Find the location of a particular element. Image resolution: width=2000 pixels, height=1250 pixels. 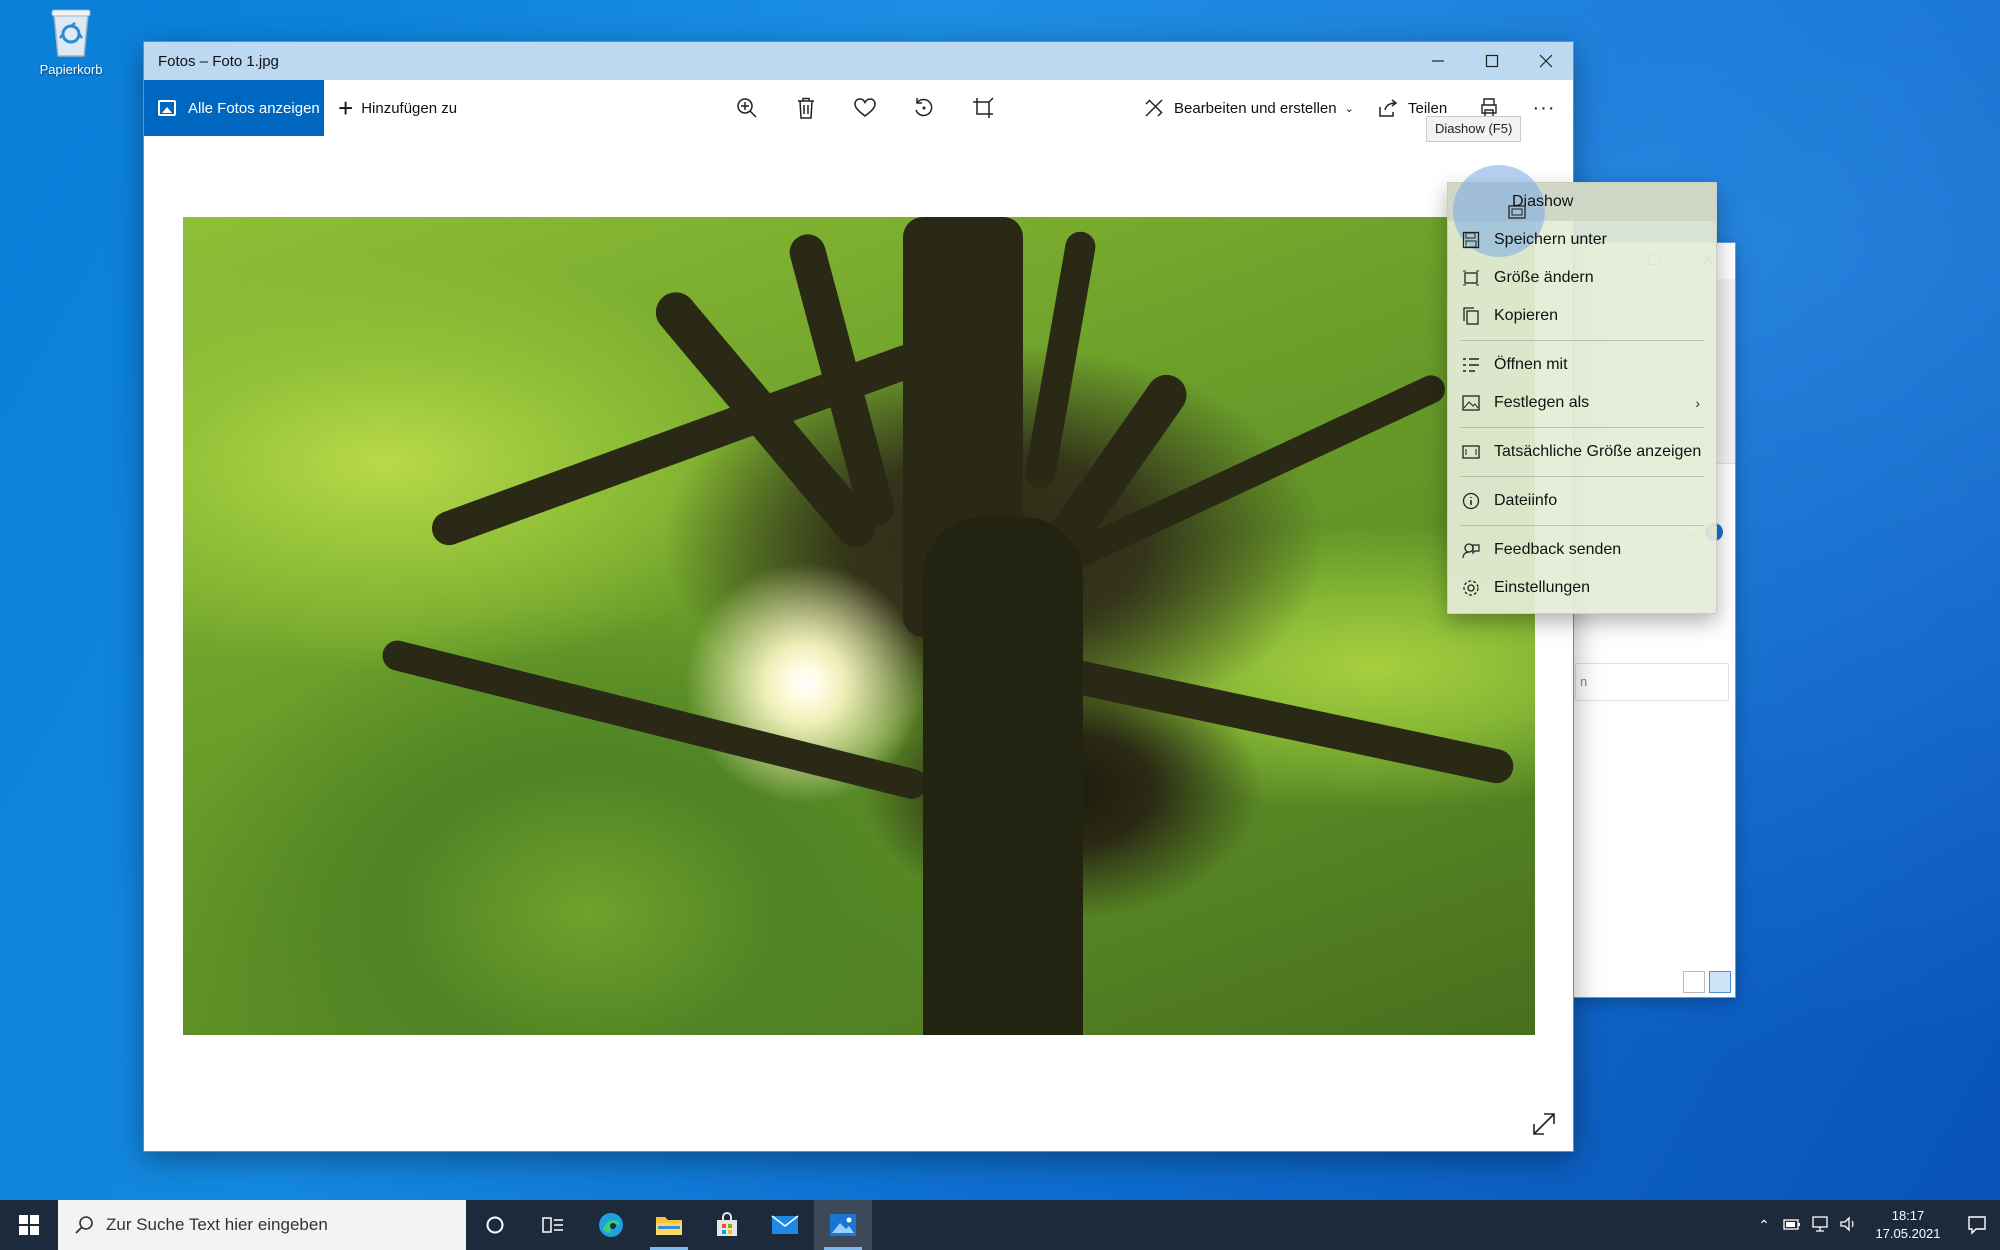

cortana-button is located at coordinates (495, 1225).